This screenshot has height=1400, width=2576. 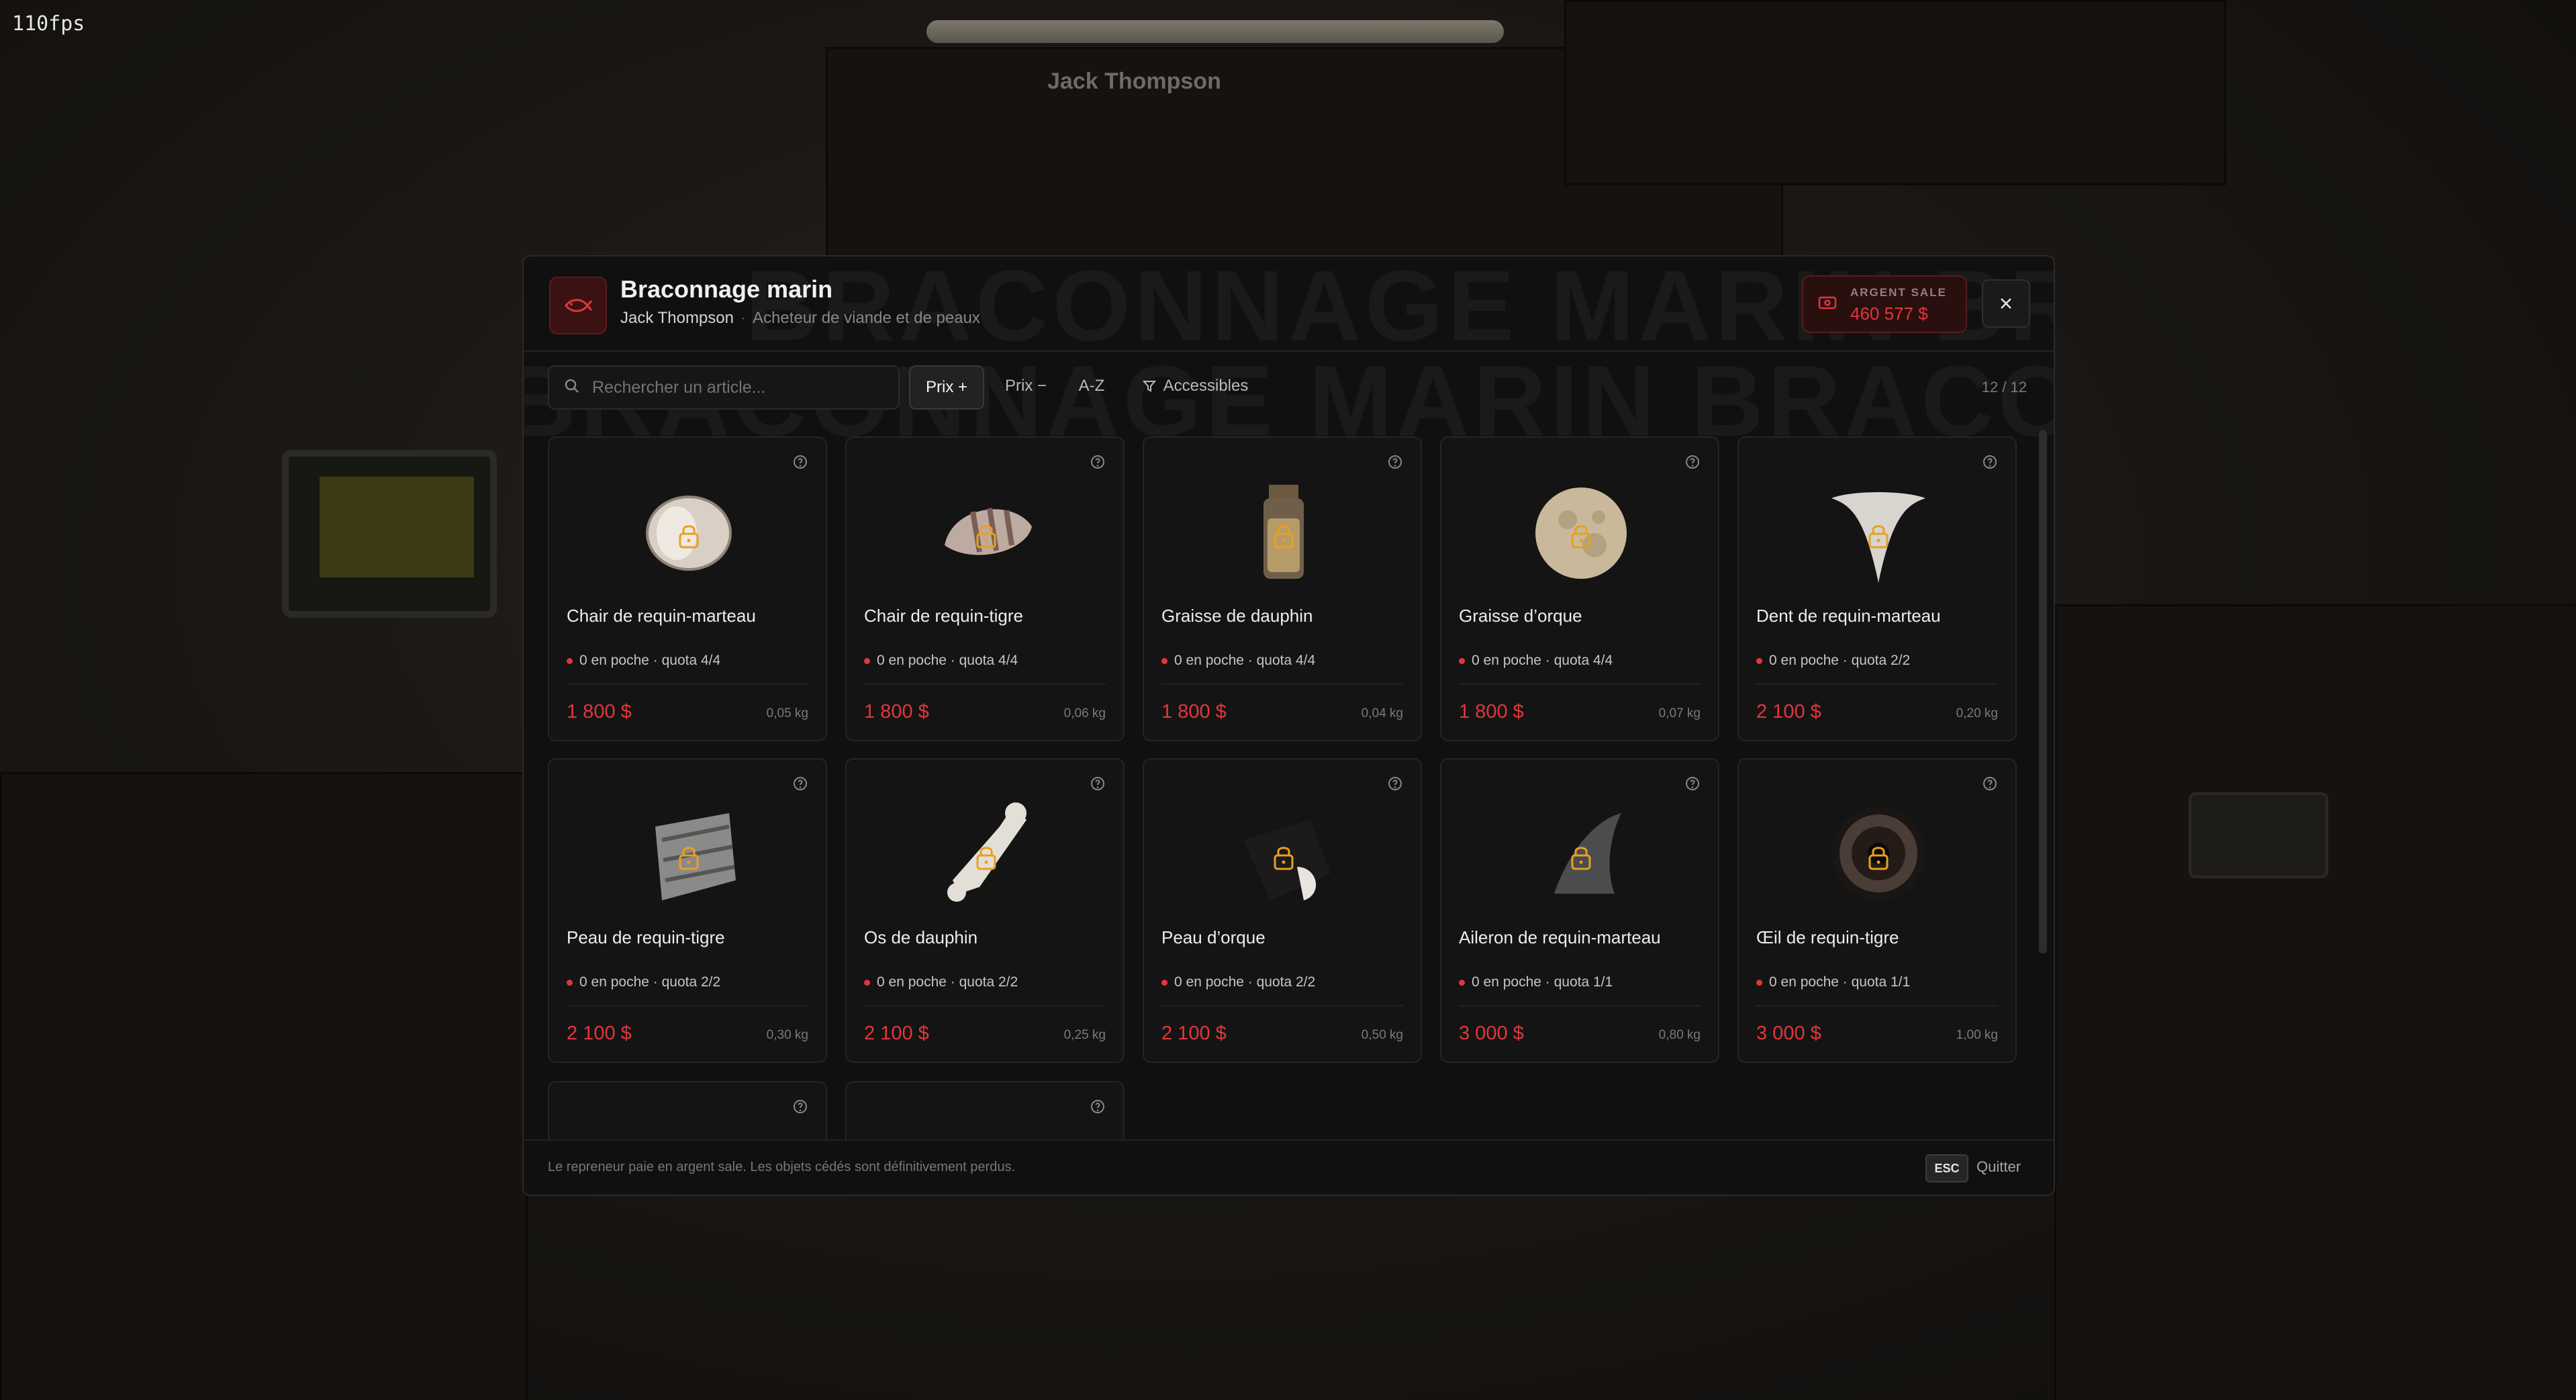 I want to click on esc-key-hint: ESC, so click(x=1946, y=1168).